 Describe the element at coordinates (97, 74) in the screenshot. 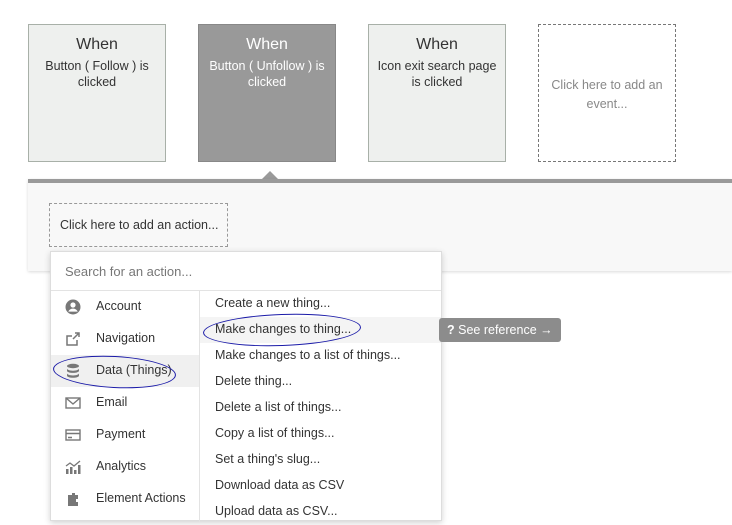

I see `event-description: Button ( Follow ) is clicked` at that location.